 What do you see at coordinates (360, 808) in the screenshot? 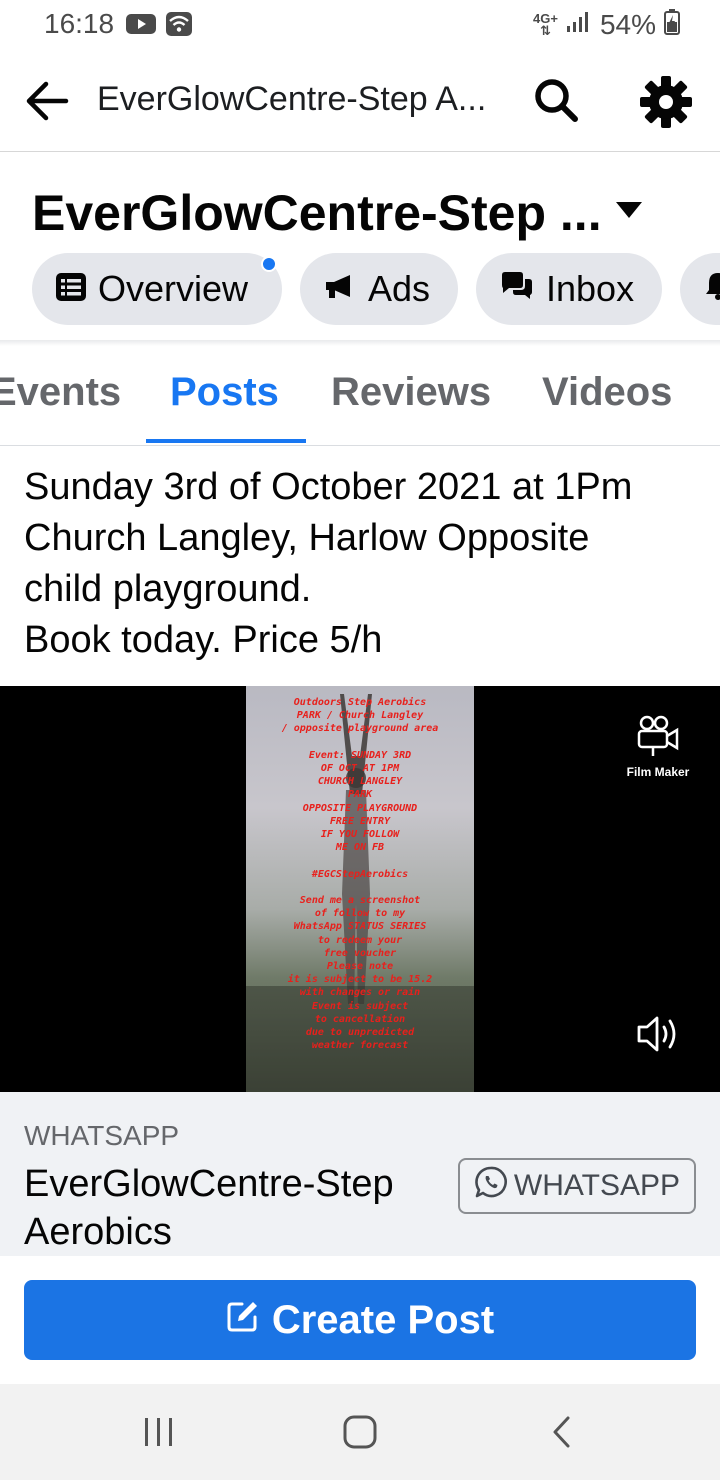
I see `video-overlay-line: OPPOSITE PLAYGROUND` at bounding box center [360, 808].